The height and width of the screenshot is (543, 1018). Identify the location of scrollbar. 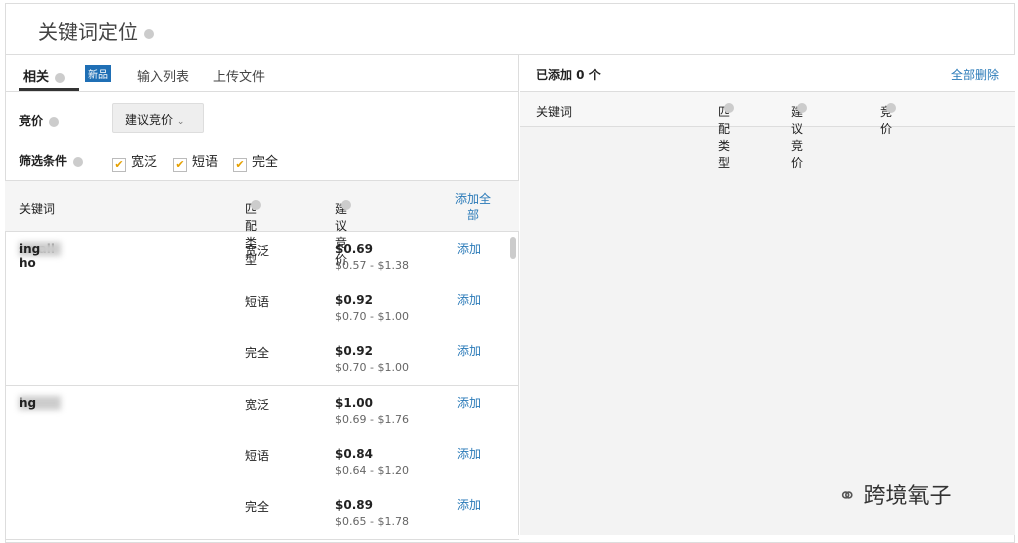
(513, 248).